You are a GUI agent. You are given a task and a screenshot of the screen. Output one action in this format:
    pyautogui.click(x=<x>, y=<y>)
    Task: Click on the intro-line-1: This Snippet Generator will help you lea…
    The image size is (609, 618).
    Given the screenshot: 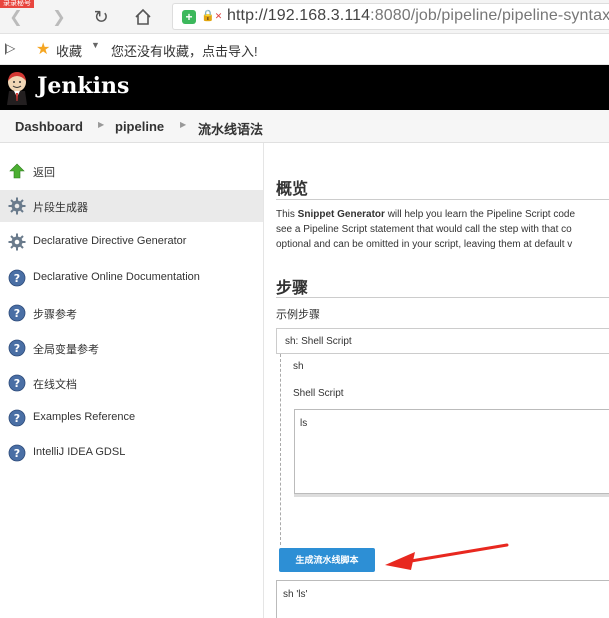 What is the action you would take?
    pyautogui.click(x=426, y=214)
    